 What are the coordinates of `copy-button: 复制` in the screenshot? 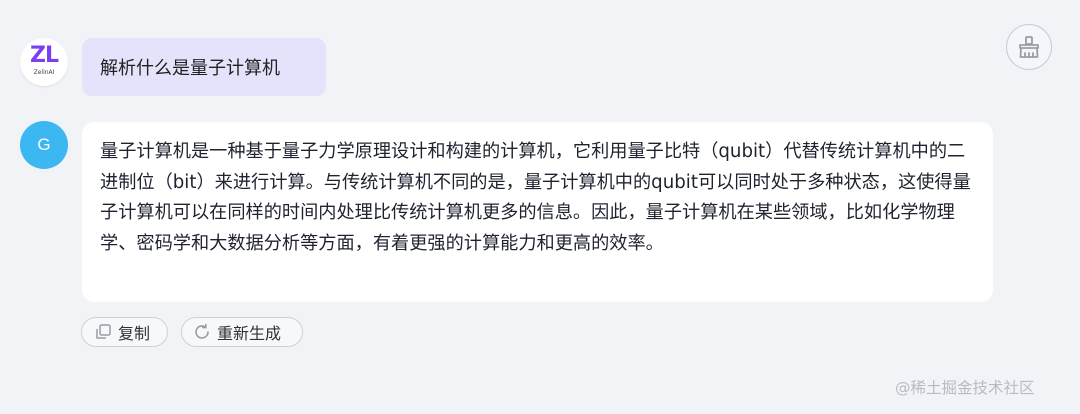 It's located at (124, 332).